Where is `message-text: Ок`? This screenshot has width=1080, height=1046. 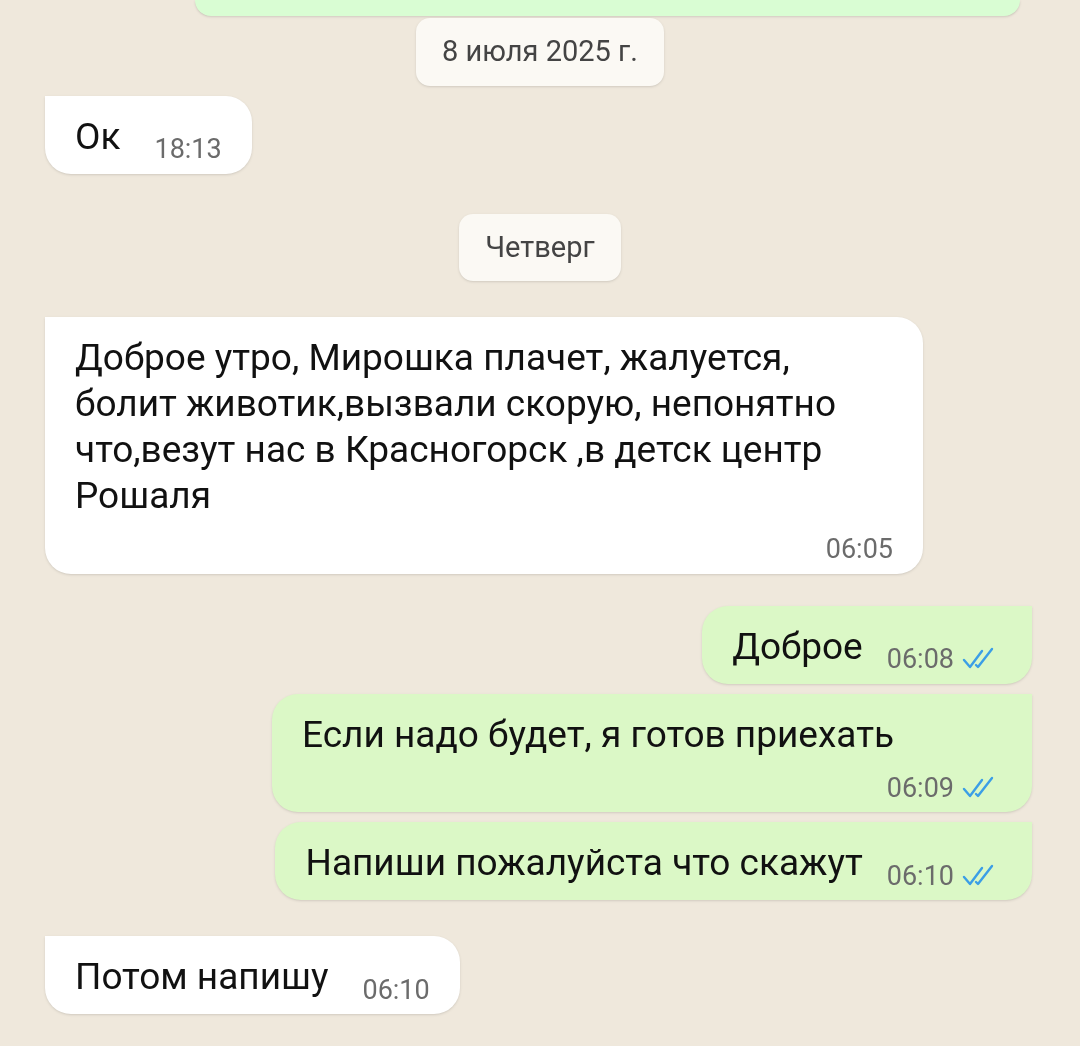 message-text: Ок is located at coordinates (98, 136).